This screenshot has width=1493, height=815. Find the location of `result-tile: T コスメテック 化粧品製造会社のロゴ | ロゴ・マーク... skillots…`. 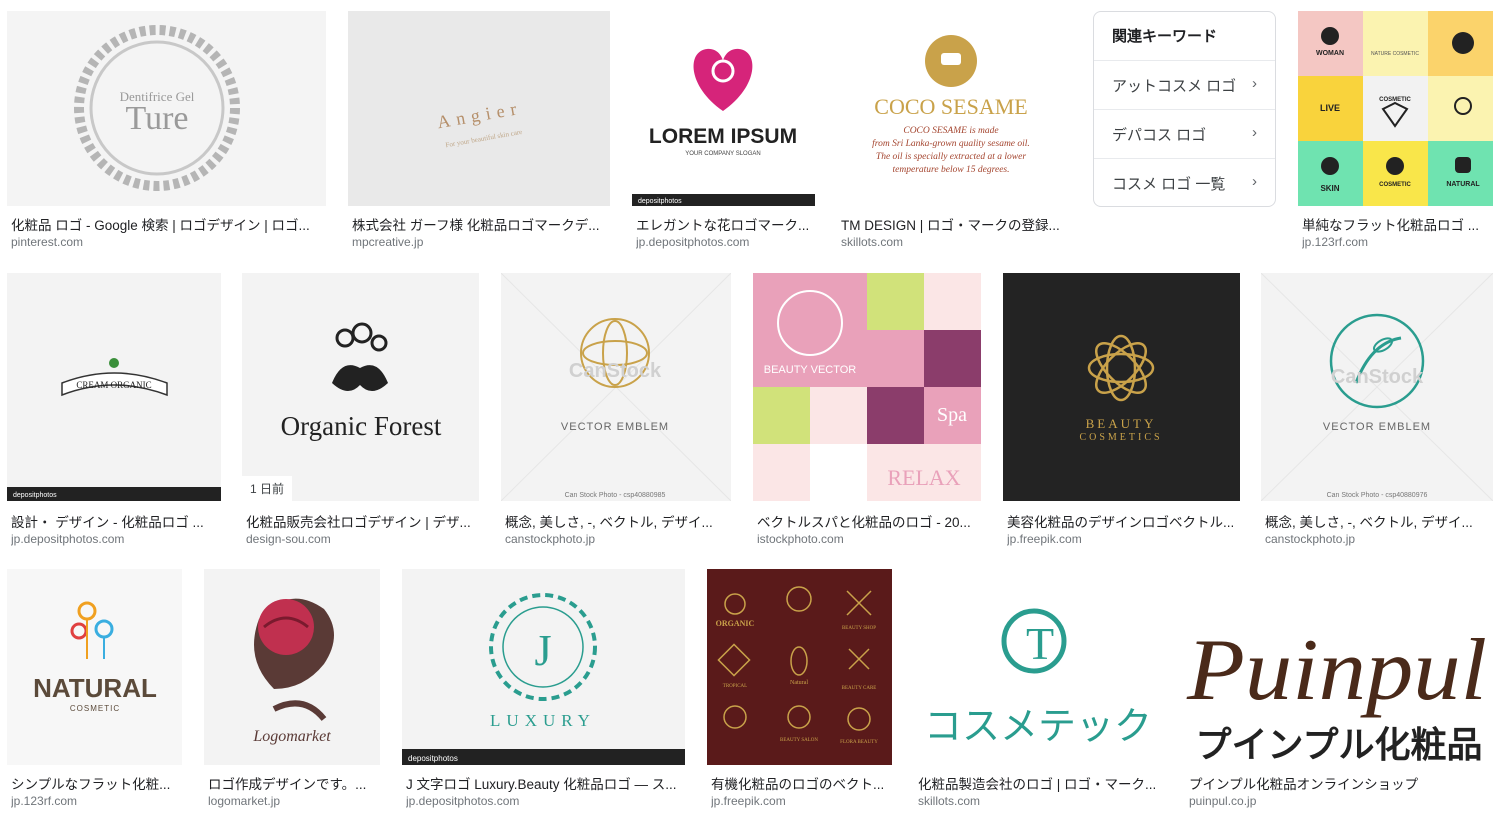

result-tile: T コスメテック 化粧品製造会社のロゴ | ロゴ・マーク... skillots… is located at coordinates (1038, 692).